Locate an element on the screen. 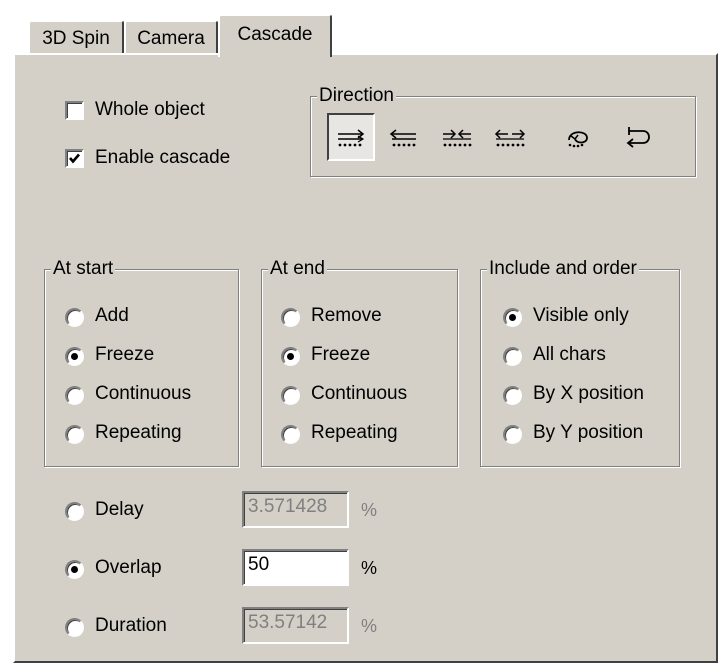 Image resolution: width=725 pixels, height=668 pixels. enable-cascade-checkbox is located at coordinates (74, 158).